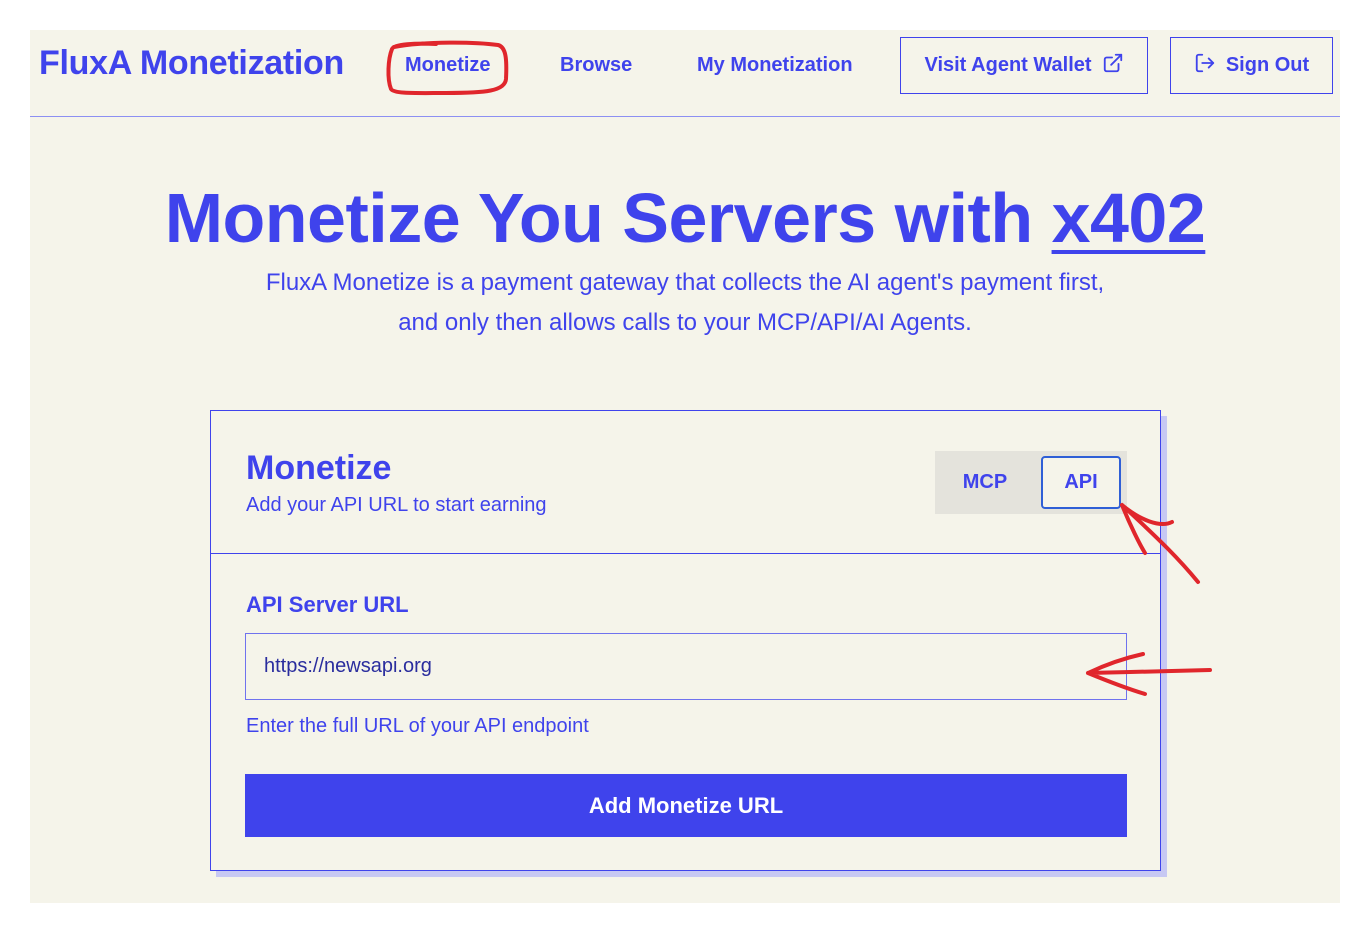 The height and width of the screenshot is (933, 1369). I want to click on hero-title: Monetize You Servers with x402, so click(685, 218).